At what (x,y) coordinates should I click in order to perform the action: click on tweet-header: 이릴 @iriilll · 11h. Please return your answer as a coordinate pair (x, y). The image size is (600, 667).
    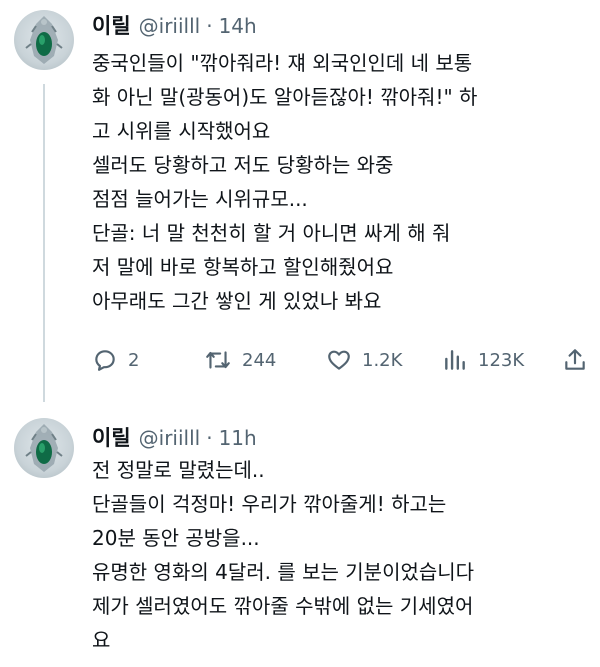
    Looking at the image, I should click on (174, 436).